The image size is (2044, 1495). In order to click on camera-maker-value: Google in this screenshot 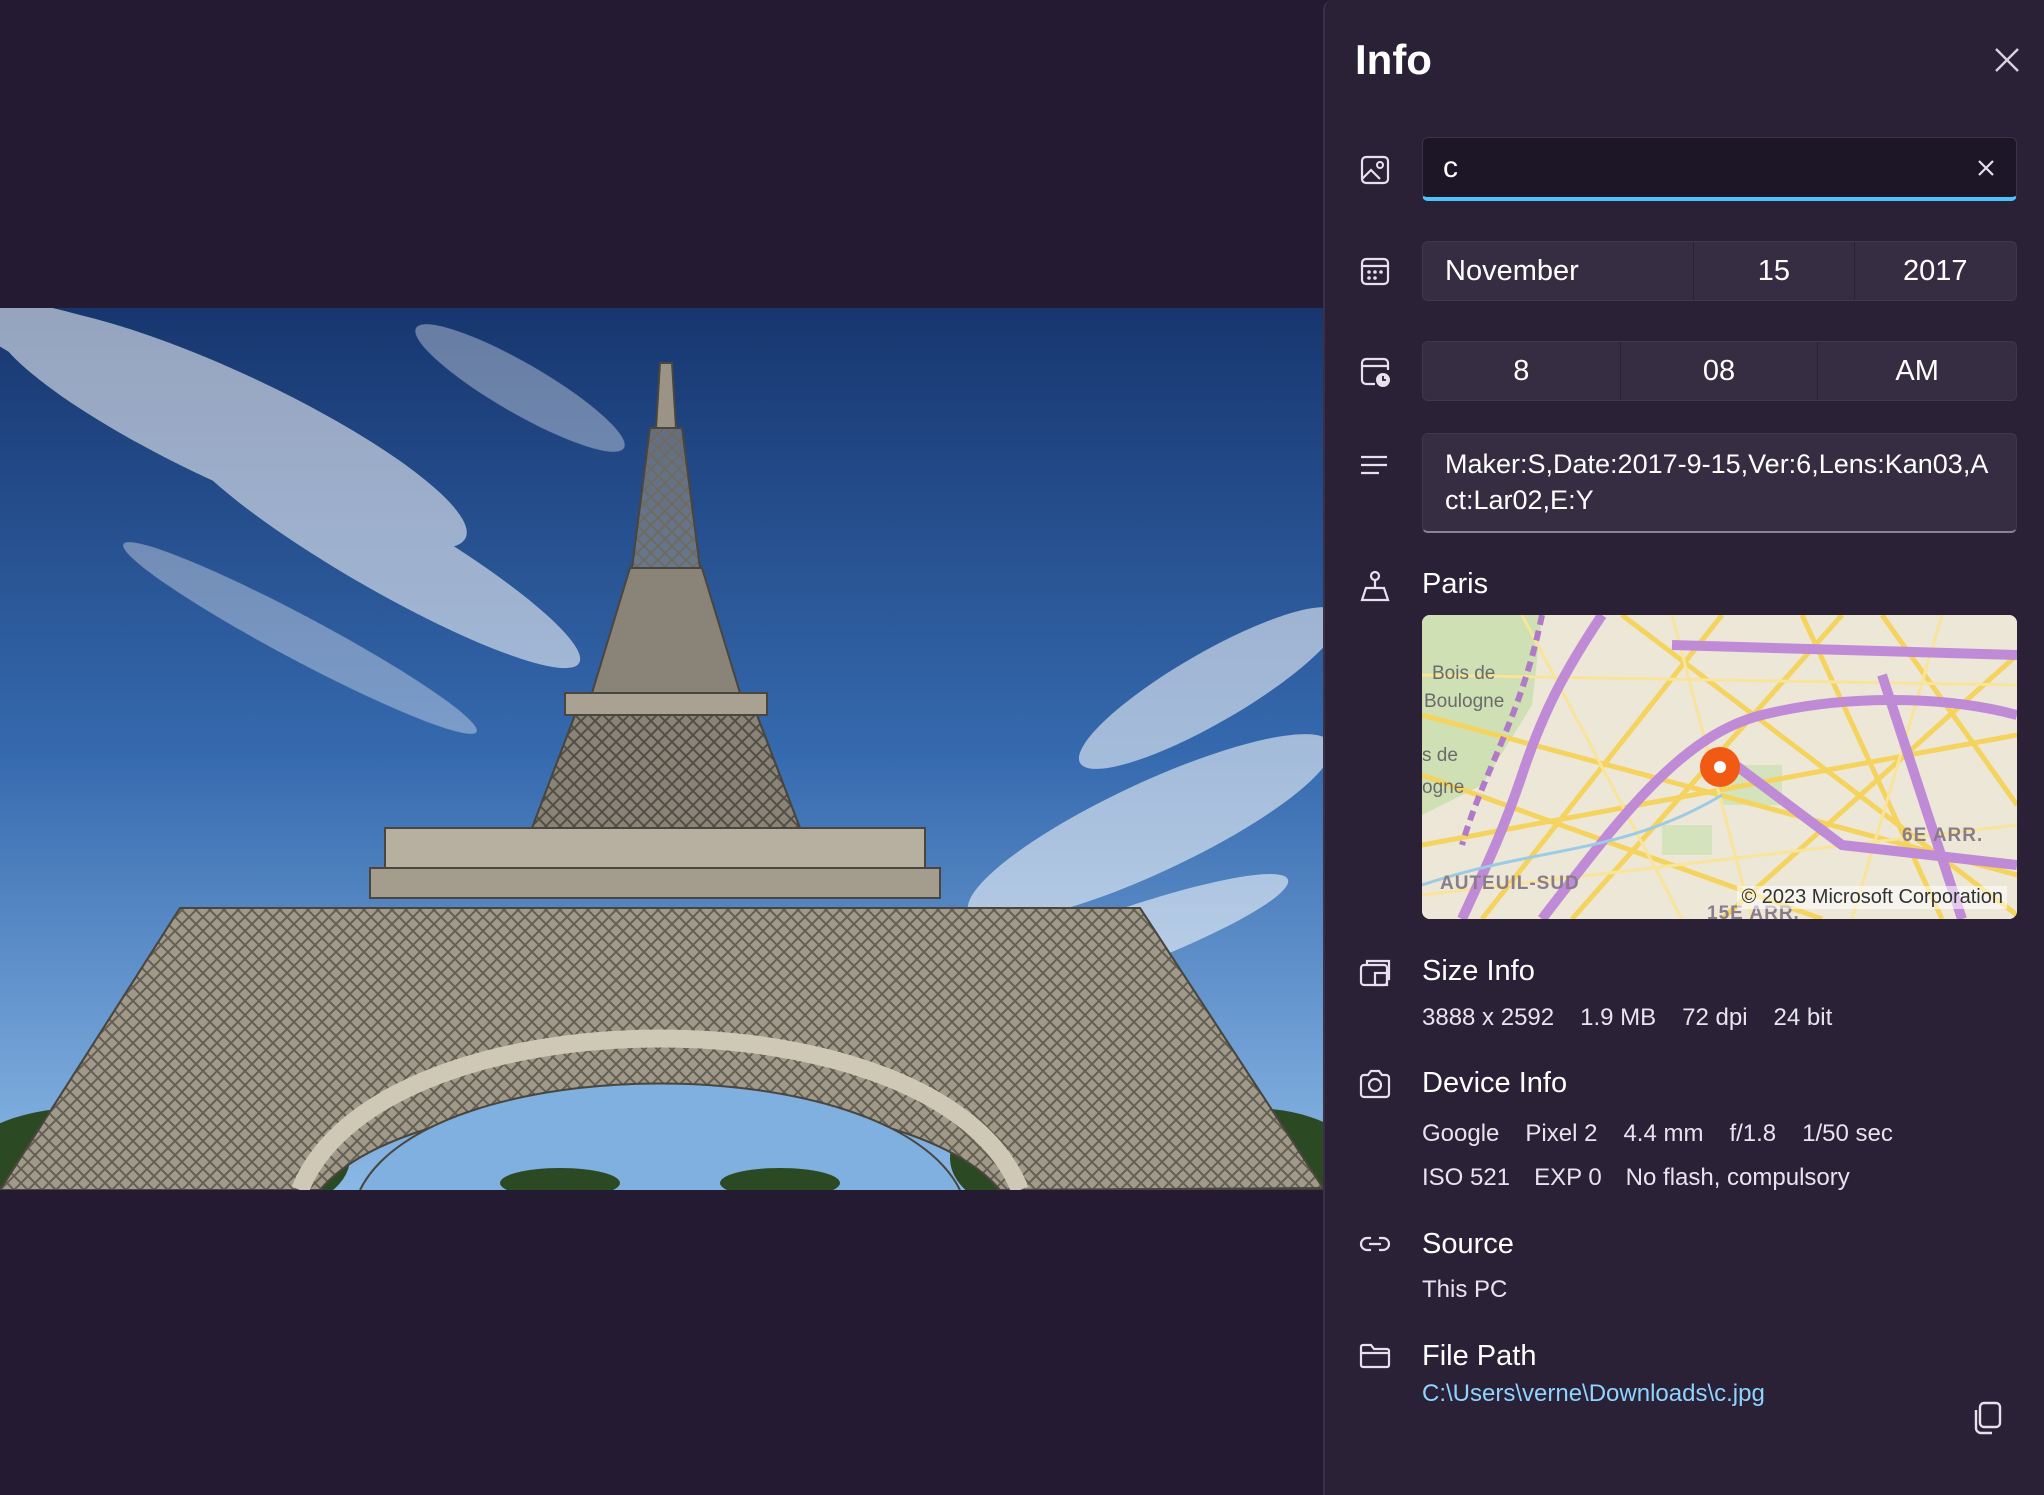, I will do `click(1461, 1133)`.